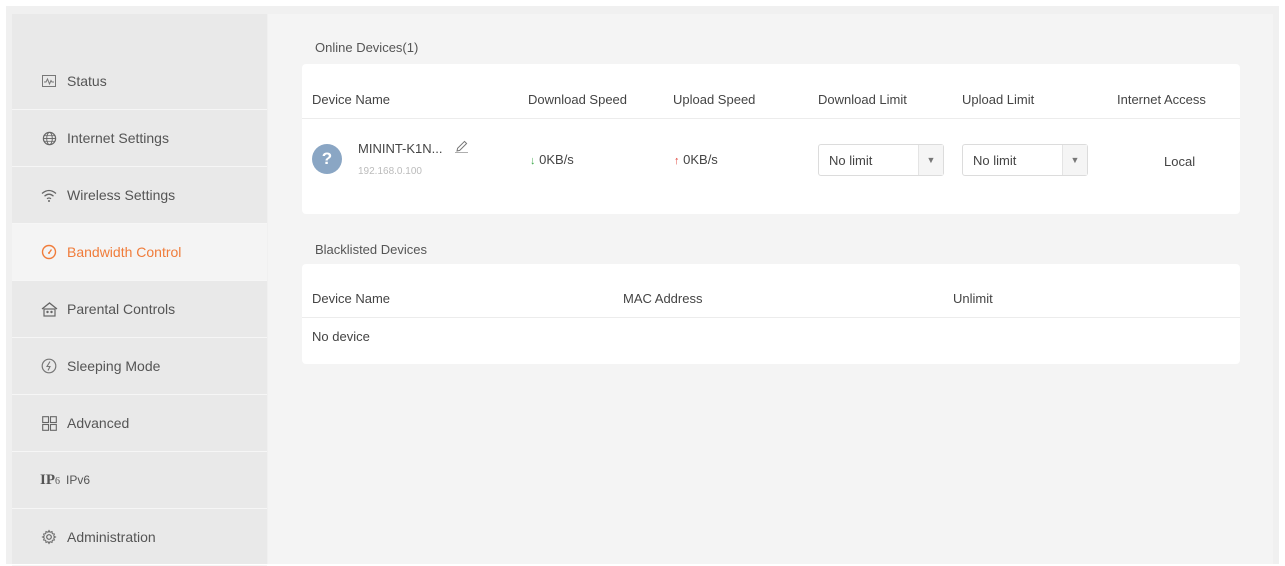 Image resolution: width=1285 pixels, height=566 pixels. I want to click on sidebar-item-label: Bandwidth Control, so click(124, 252).